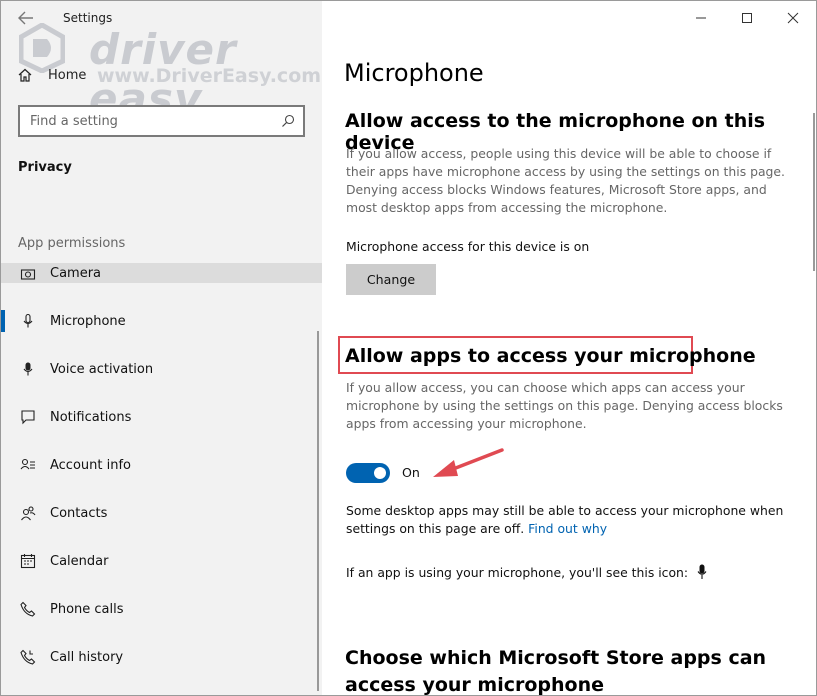  Describe the element at coordinates (161, 417) in the screenshot. I see `sidebar-item-notifications: Notifications` at that location.